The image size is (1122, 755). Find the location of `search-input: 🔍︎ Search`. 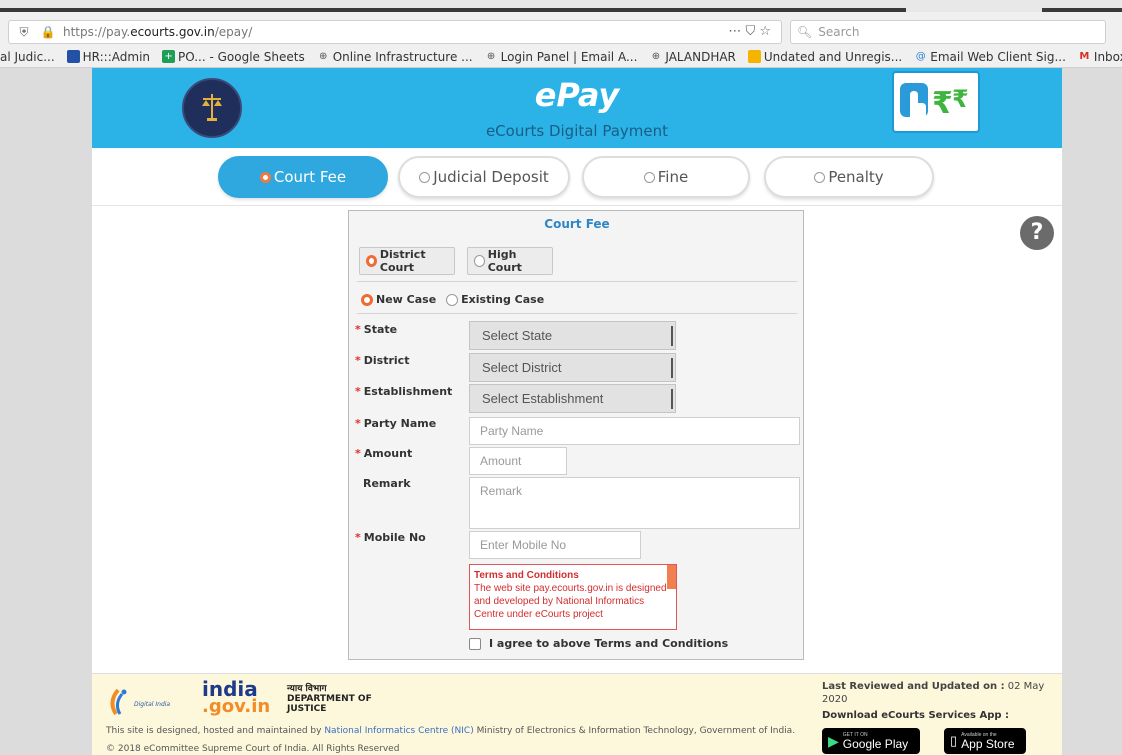

search-input: 🔍︎ Search is located at coordinates (948, 32).